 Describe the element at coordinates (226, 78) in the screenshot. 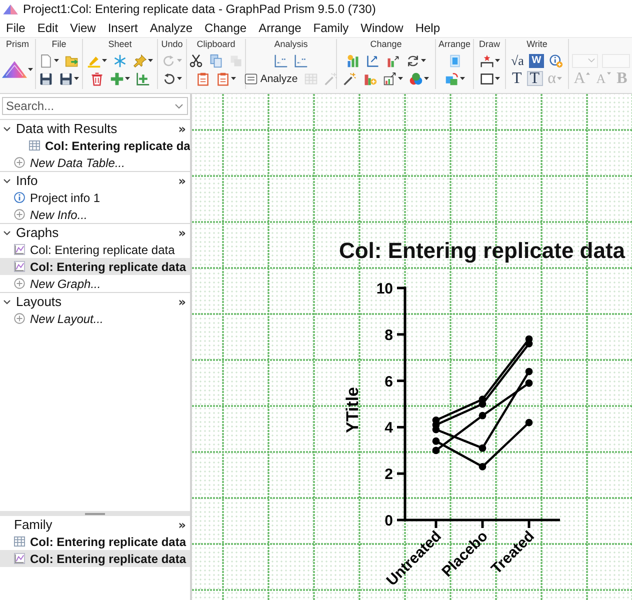

I see `paste-menu-button` at that location.